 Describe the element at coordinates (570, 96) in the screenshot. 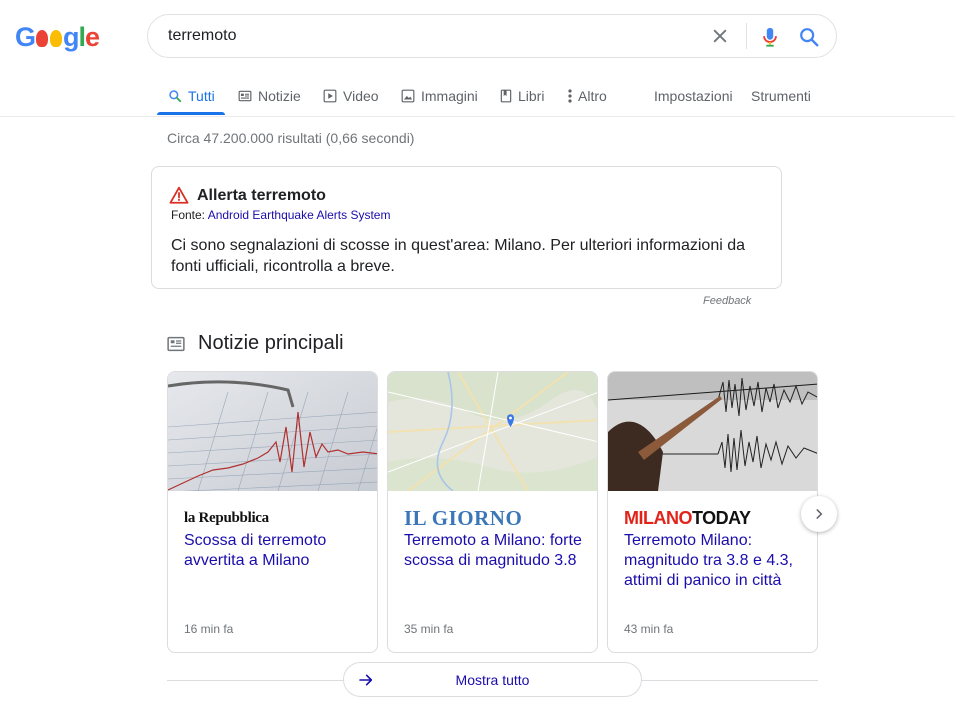

I see `more-vert-icon` at that location.